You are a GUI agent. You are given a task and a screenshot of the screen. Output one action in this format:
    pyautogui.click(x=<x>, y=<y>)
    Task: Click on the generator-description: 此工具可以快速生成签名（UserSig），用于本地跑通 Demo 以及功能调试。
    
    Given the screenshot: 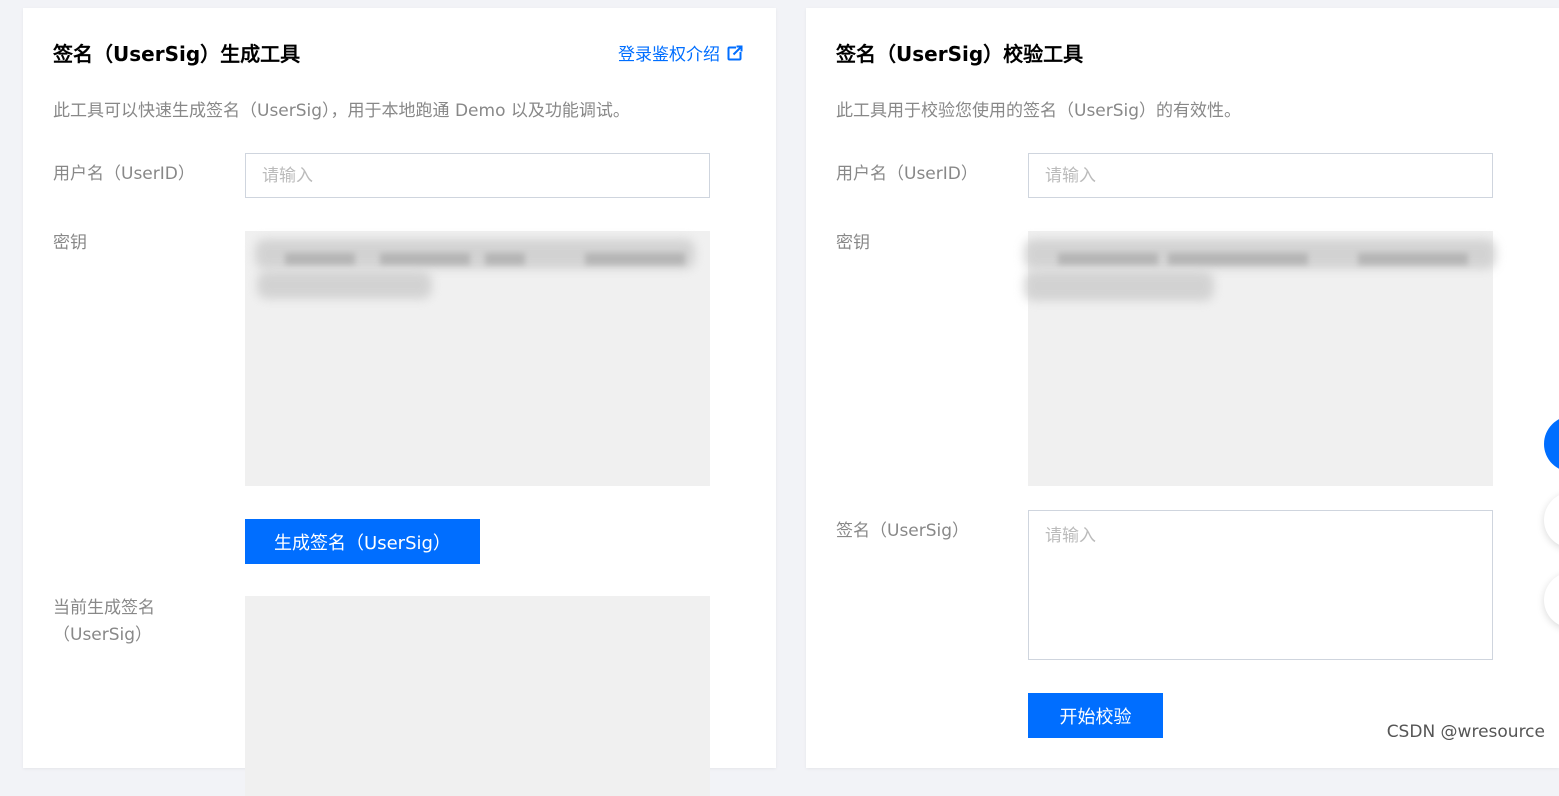 What is the action you would take?
    pyautogui.click(x=341, y=111)
    